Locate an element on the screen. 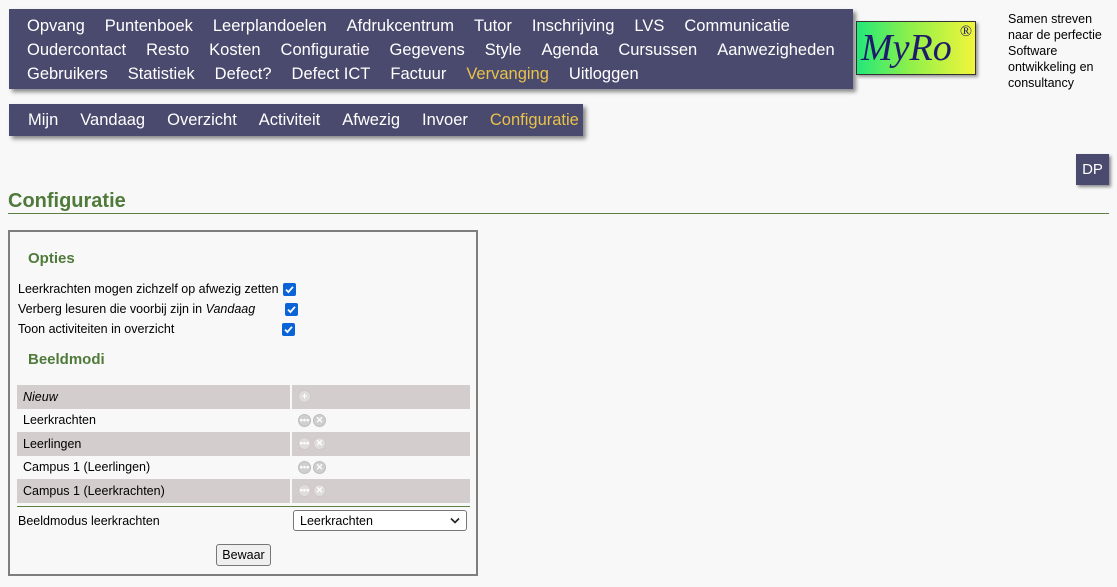 The width and height of the screenshot is (1117, 587). menu-item-gebruikers: Gebruikers is located at coordinates (67, 74).